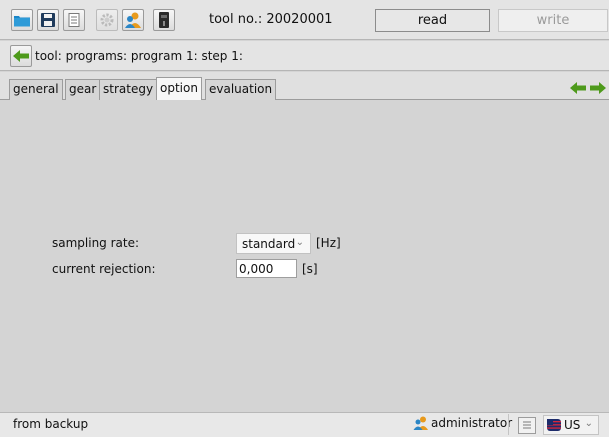  What do you see at coordinates (179, 89) in the screenshot?
I see `tab-option: option` at bounding box center [179, 89].